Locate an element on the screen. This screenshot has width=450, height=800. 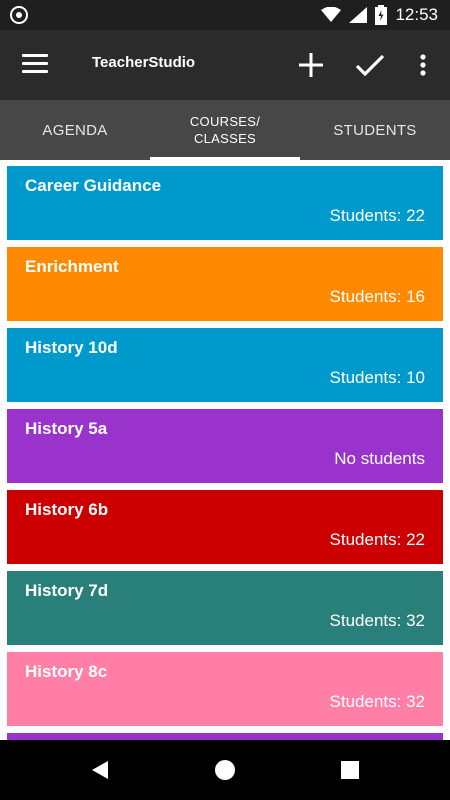
system-nav-bar is located at coordinates (225, 770).